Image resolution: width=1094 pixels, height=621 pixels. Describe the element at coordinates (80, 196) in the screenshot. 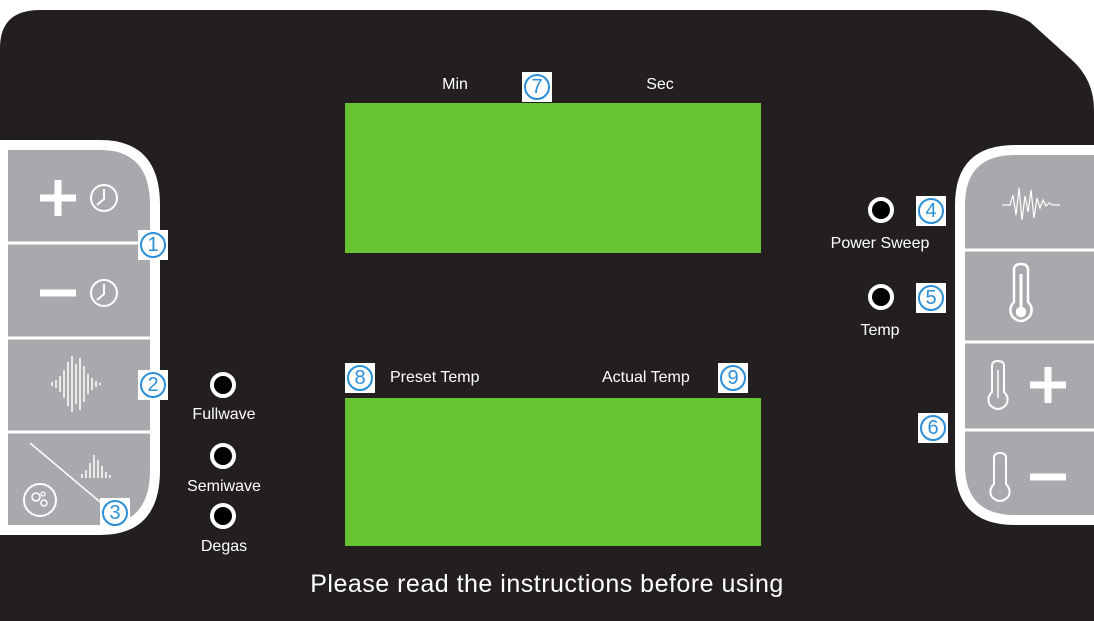

I see `time-up-button` at that location.